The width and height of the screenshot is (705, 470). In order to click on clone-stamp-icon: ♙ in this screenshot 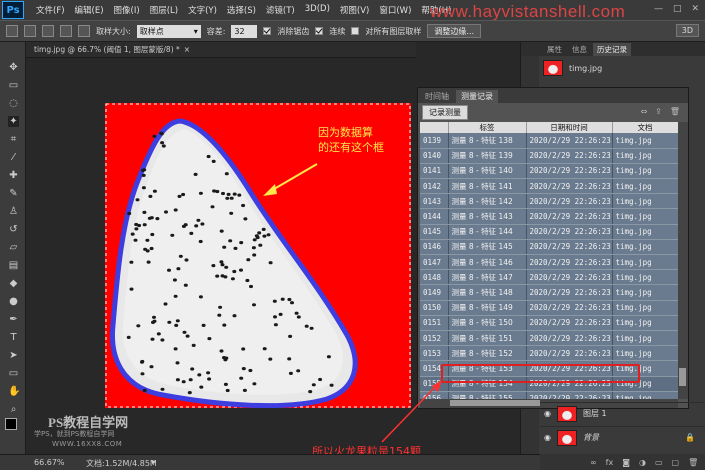, I will do `click(13, 211)`.